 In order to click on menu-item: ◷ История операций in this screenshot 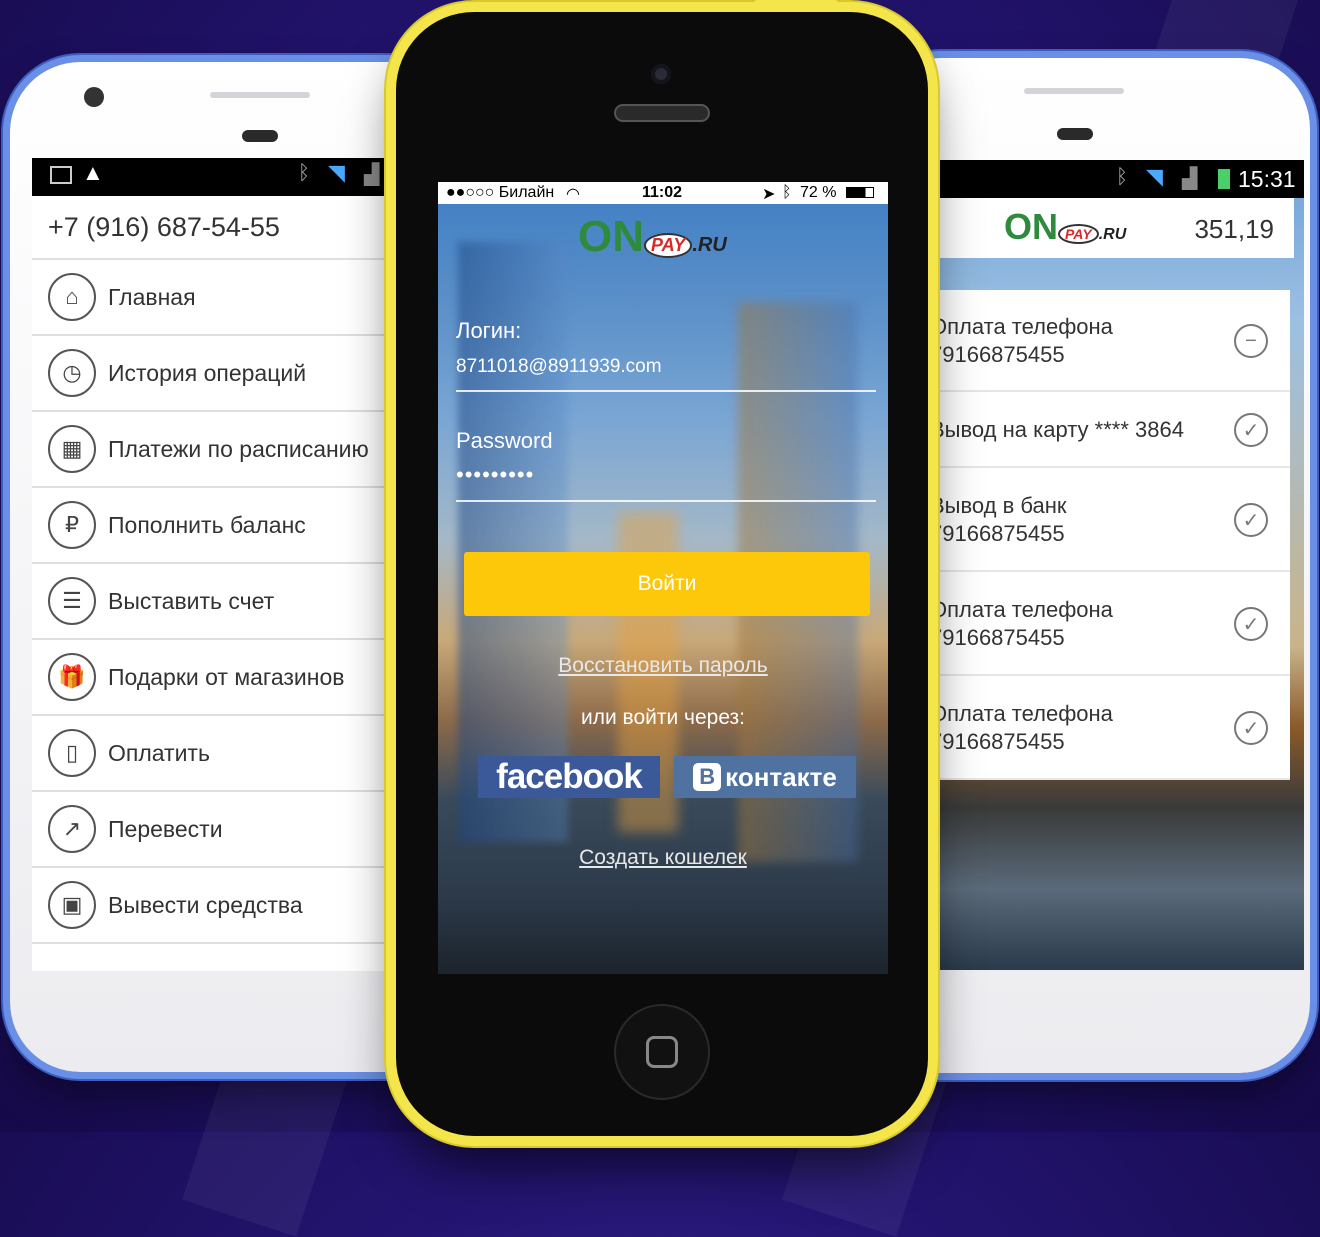, I will do `click(222, 374)`.